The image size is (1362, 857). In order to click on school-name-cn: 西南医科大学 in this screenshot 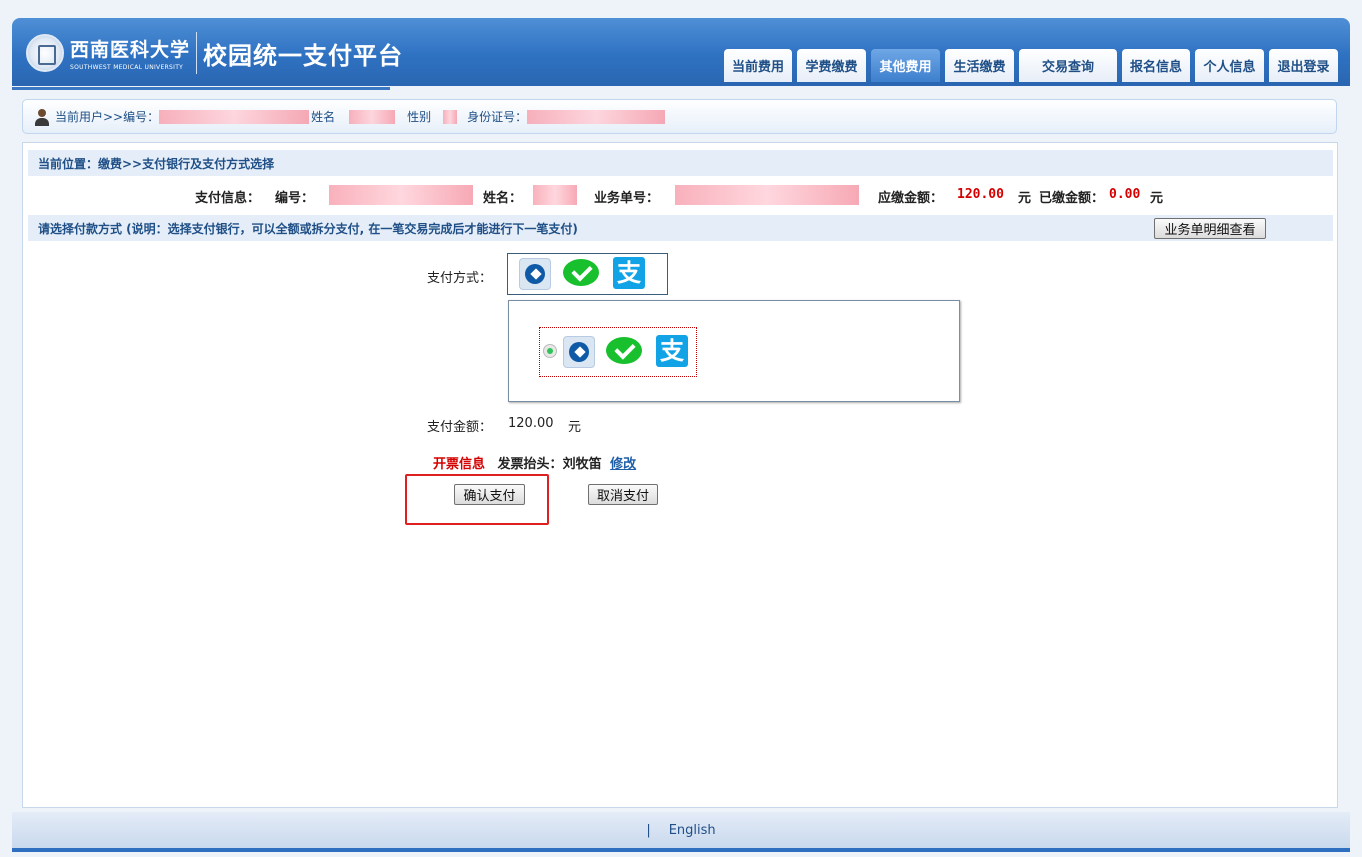, I will do `click(130, 50)`.